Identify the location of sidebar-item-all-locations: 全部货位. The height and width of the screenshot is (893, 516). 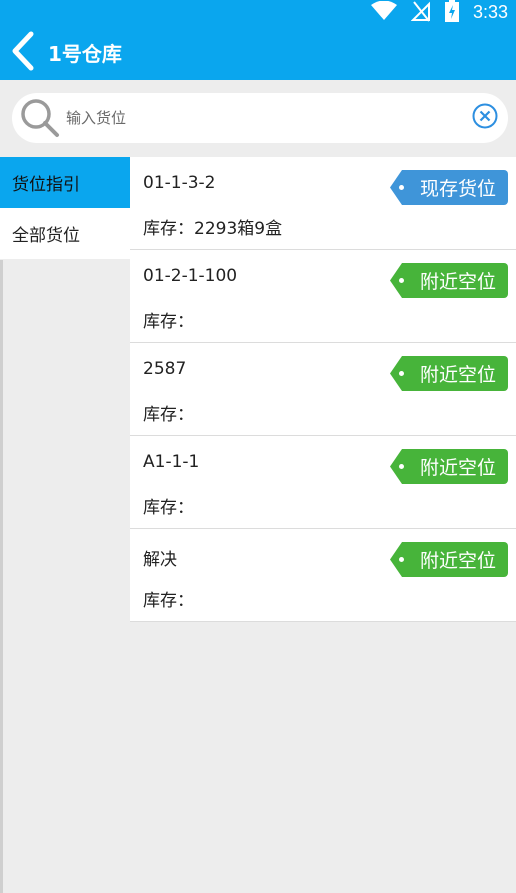
(65, 233).